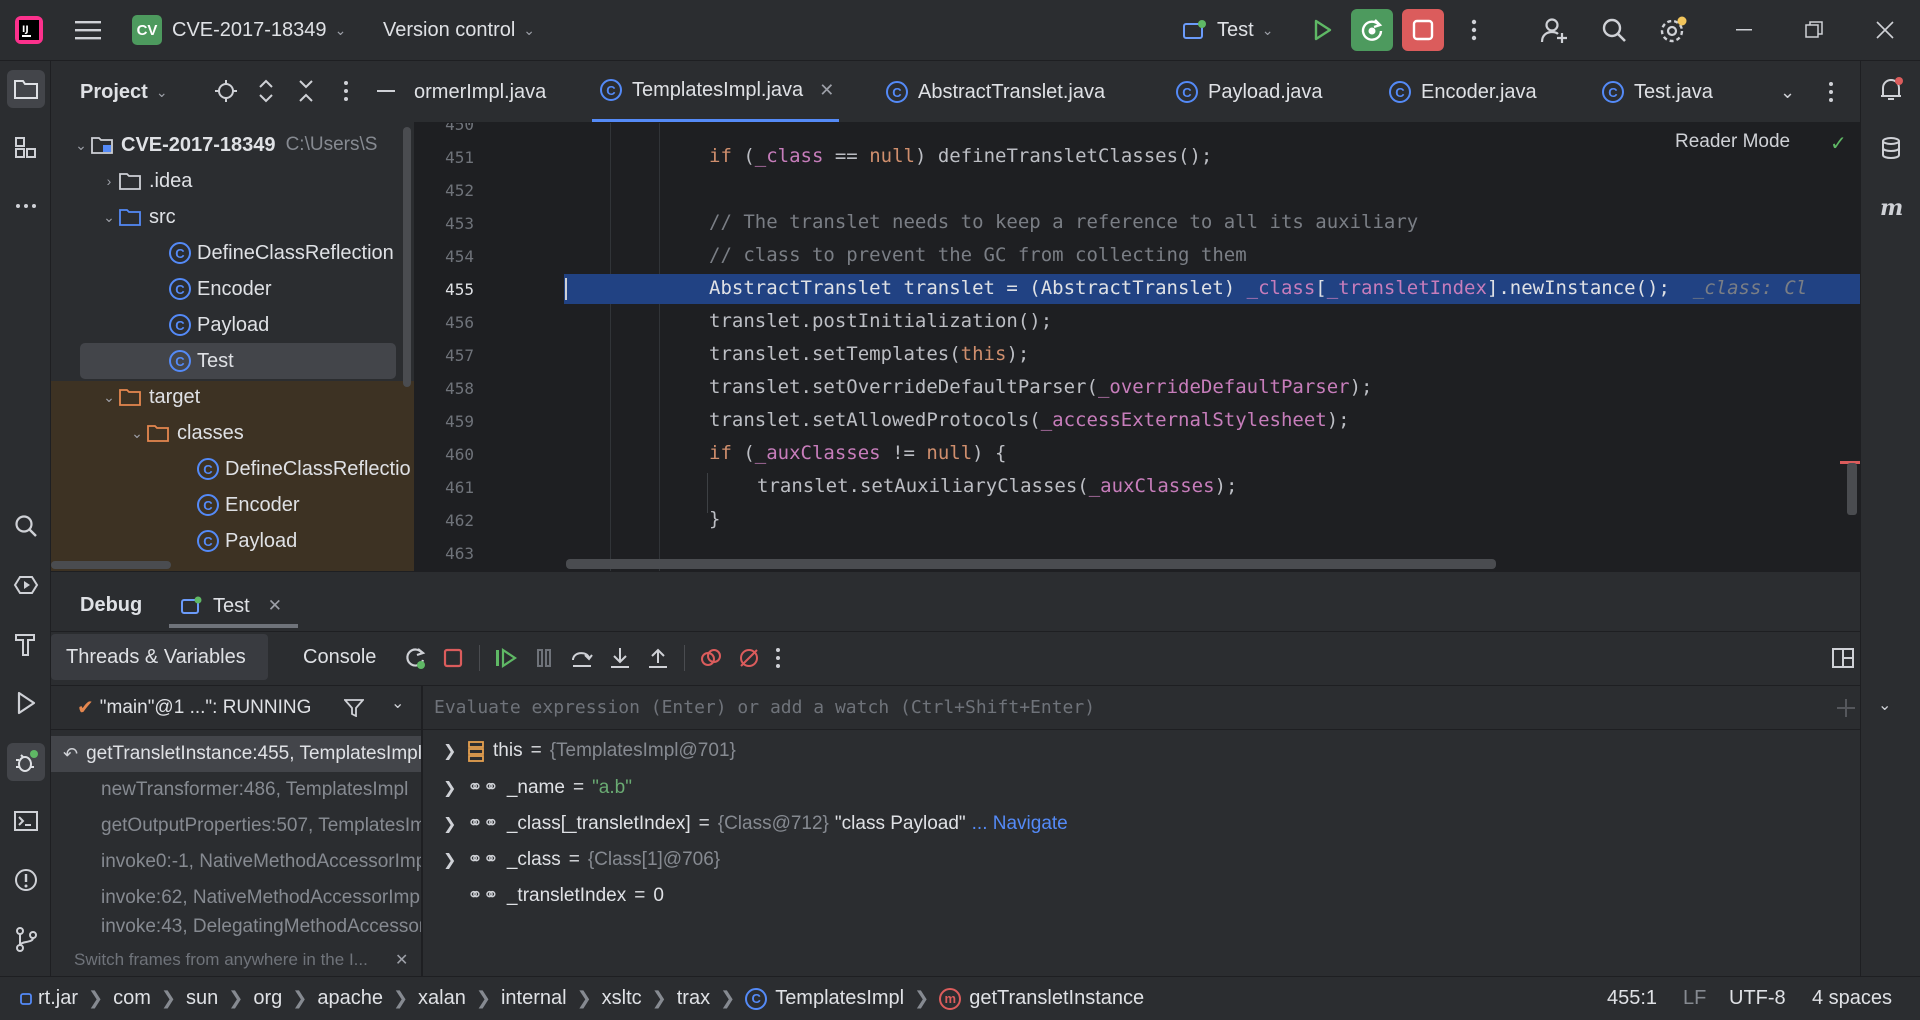  Describe the element at coordinates (350, 998) in the screenshot. I see `breadcrumb-item: apache` at that location.